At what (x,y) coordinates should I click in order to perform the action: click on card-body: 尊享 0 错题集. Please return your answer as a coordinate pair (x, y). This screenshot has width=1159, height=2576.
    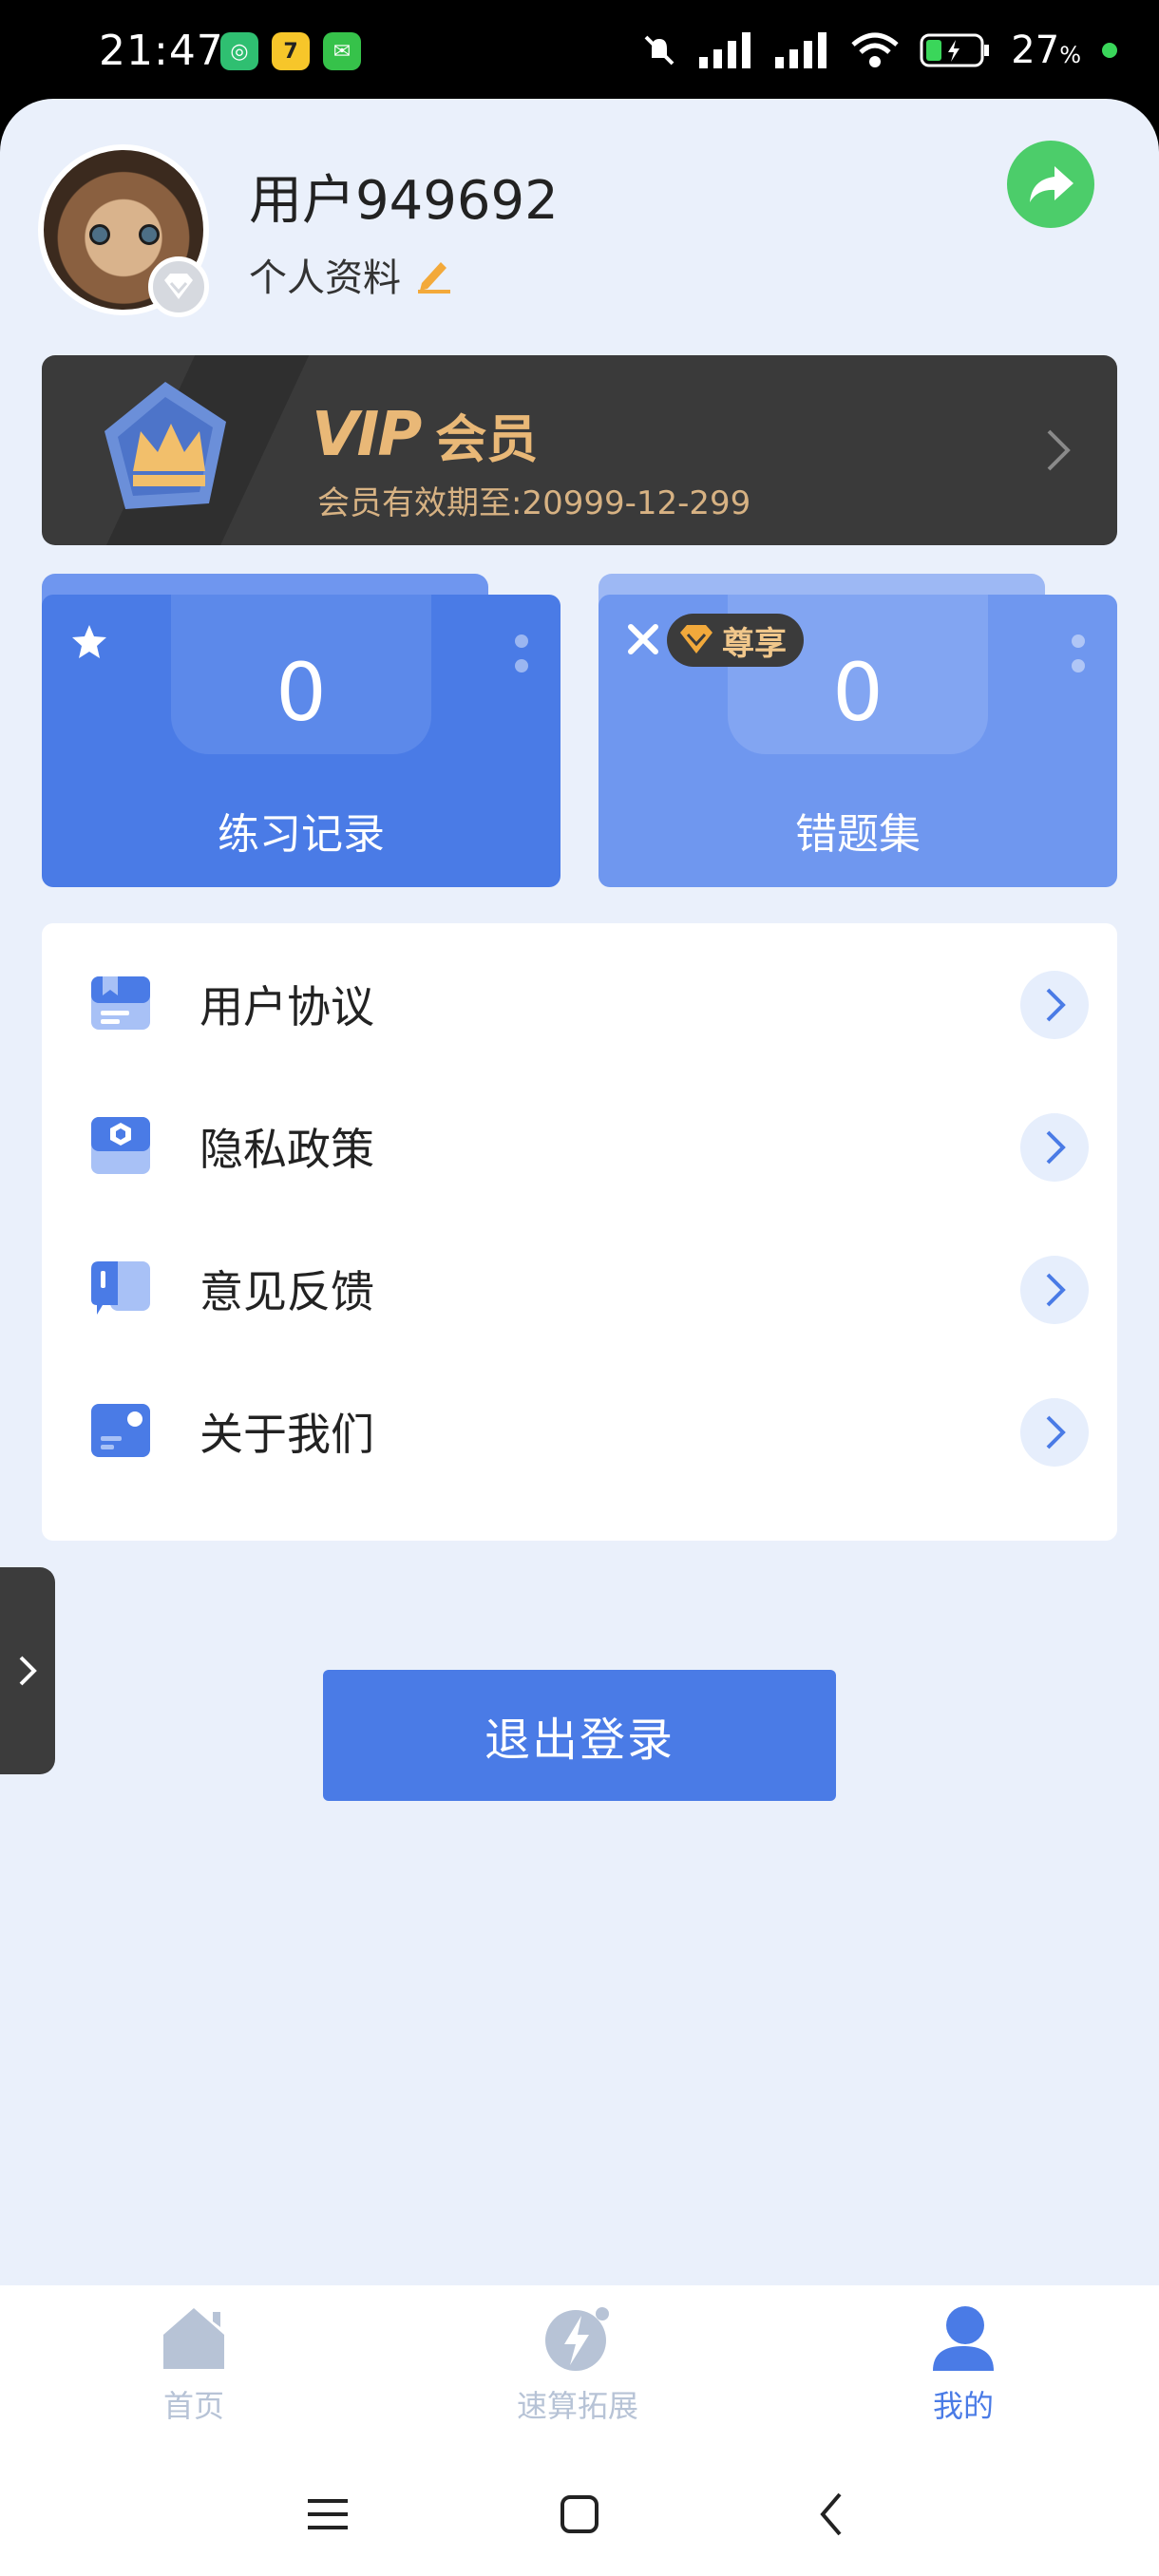
    Looking at the image, I should click on (857, 741).